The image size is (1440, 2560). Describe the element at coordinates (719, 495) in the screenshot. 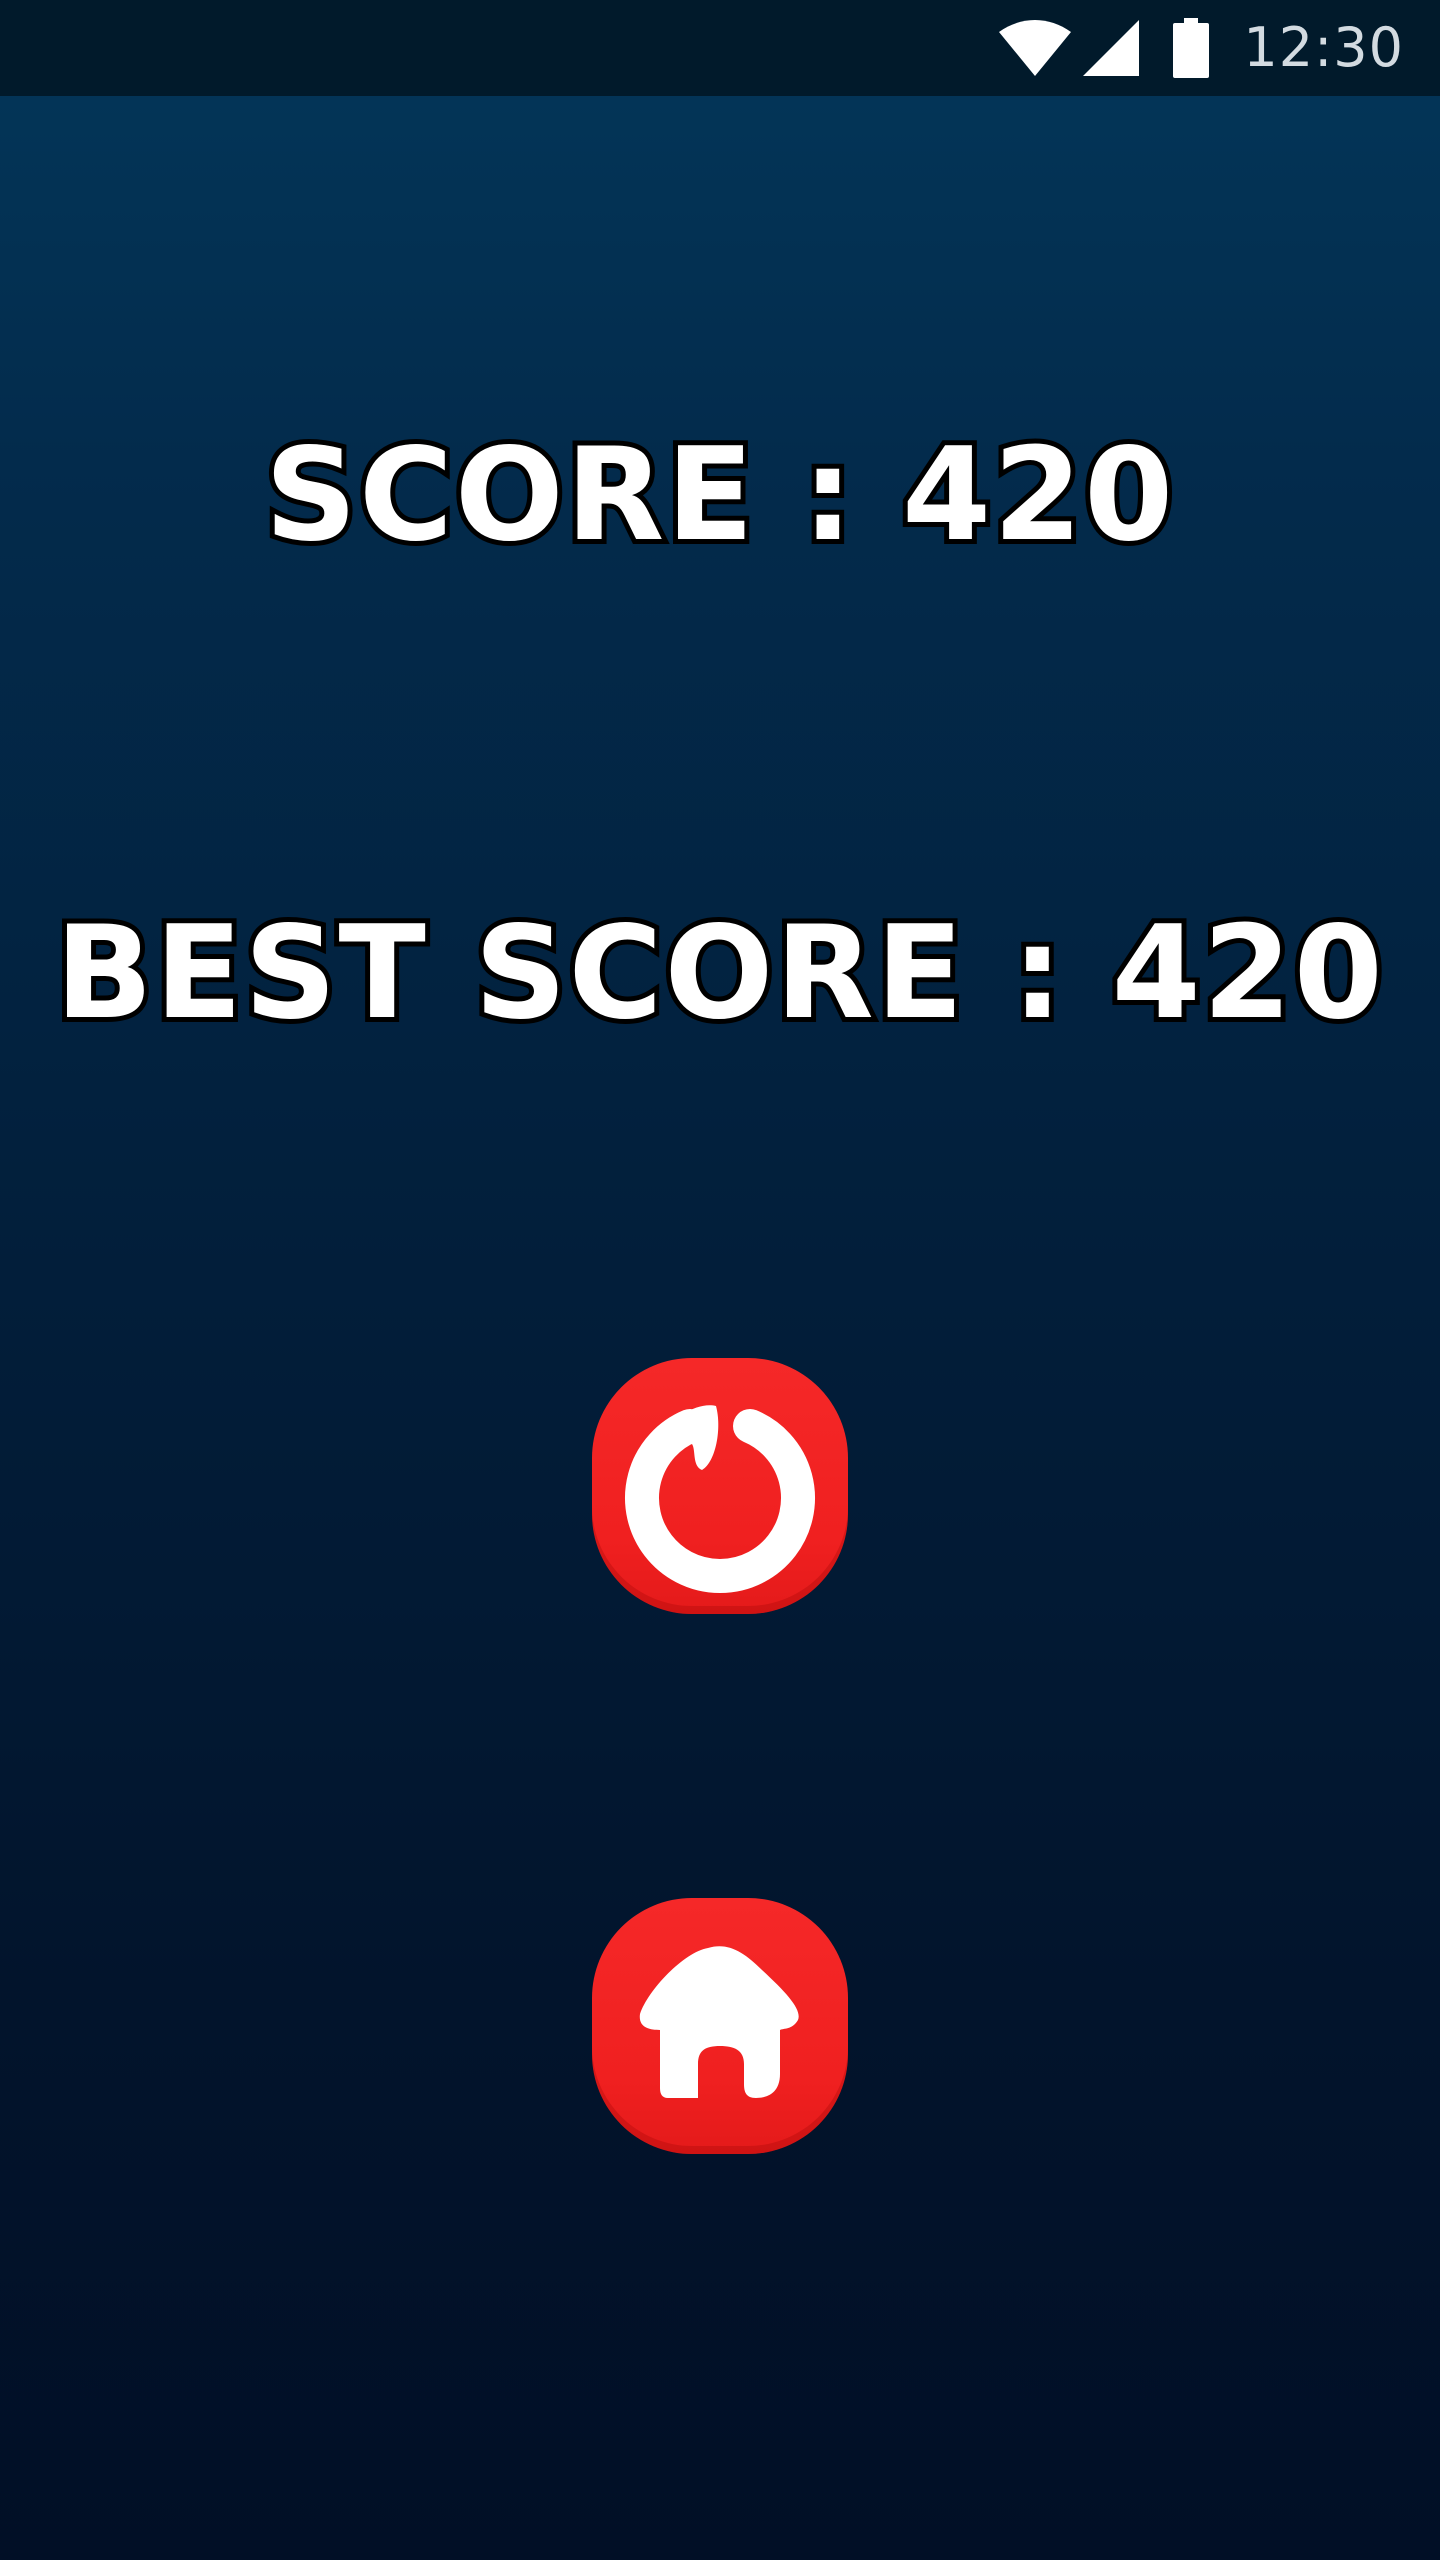

I see `current-score-label: SCORE : 420` at that location.